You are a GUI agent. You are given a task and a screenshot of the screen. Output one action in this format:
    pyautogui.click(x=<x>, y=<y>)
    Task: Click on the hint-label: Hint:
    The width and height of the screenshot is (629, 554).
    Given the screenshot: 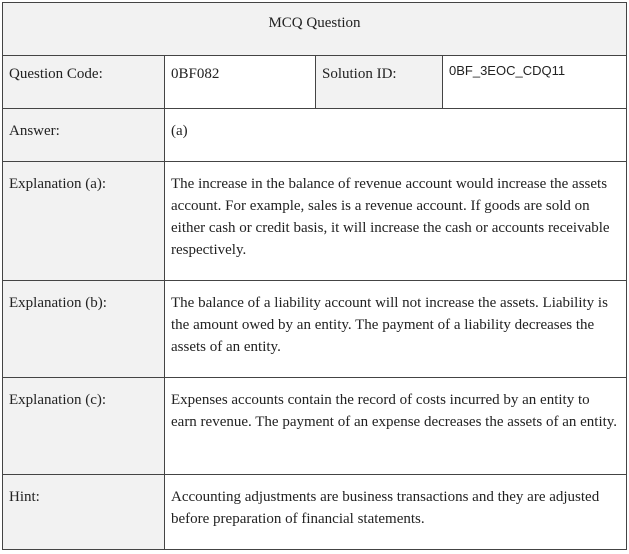 What is the action you would take?
    pyautogui.click(x=83, y=512)
    